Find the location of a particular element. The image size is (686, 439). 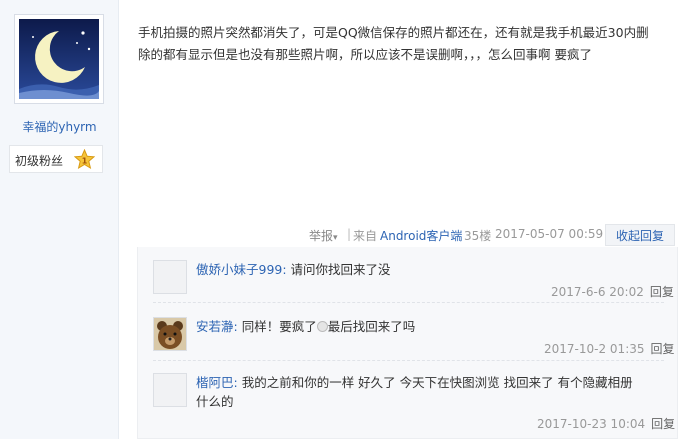

client-link: Android客户端 is located at coordinates (421, 235).